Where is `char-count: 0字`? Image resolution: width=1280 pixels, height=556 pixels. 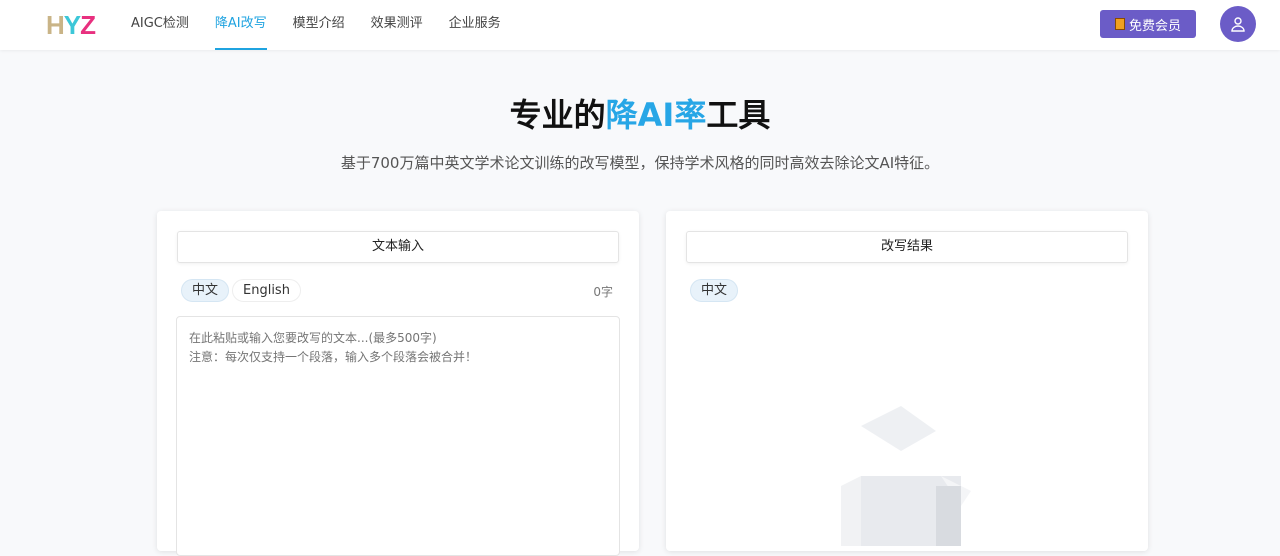 char-count: 0字 is located at coordinates (603, 292).